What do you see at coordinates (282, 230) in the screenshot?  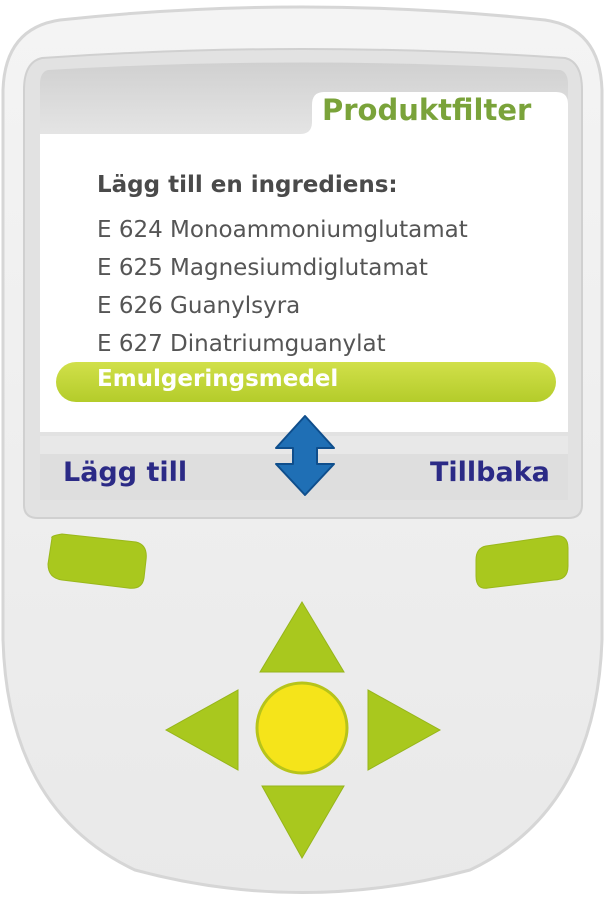 I see `list-item: E 624 Monoammoniumglutamat` at bounding box center [282, 230].